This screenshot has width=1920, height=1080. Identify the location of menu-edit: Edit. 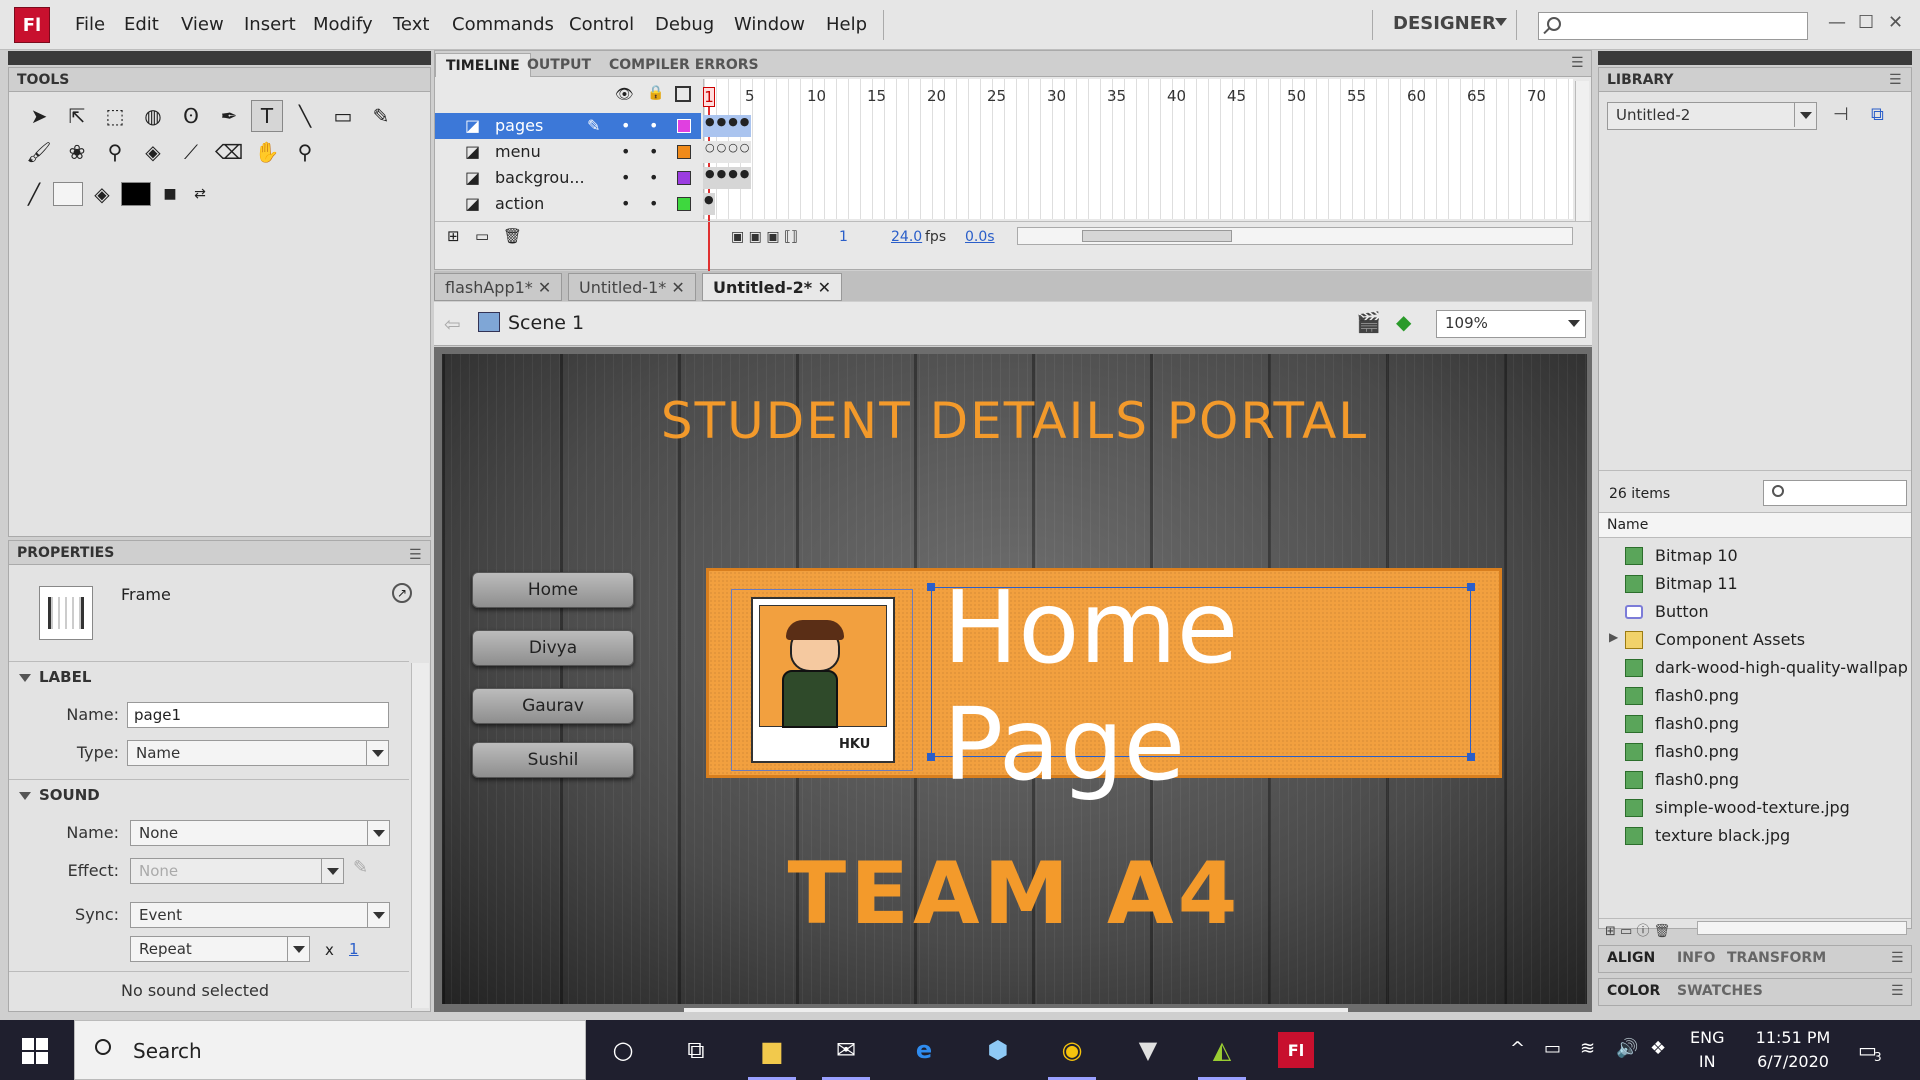
(141, 24).